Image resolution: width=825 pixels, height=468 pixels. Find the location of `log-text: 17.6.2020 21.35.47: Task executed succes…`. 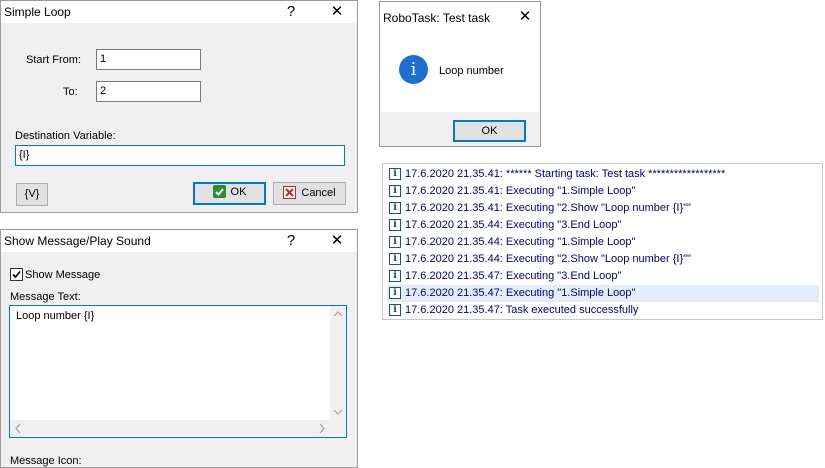

log-text: 17.6.2020 21.35.47: Task executed succes… is located at coordinates (522, 310).